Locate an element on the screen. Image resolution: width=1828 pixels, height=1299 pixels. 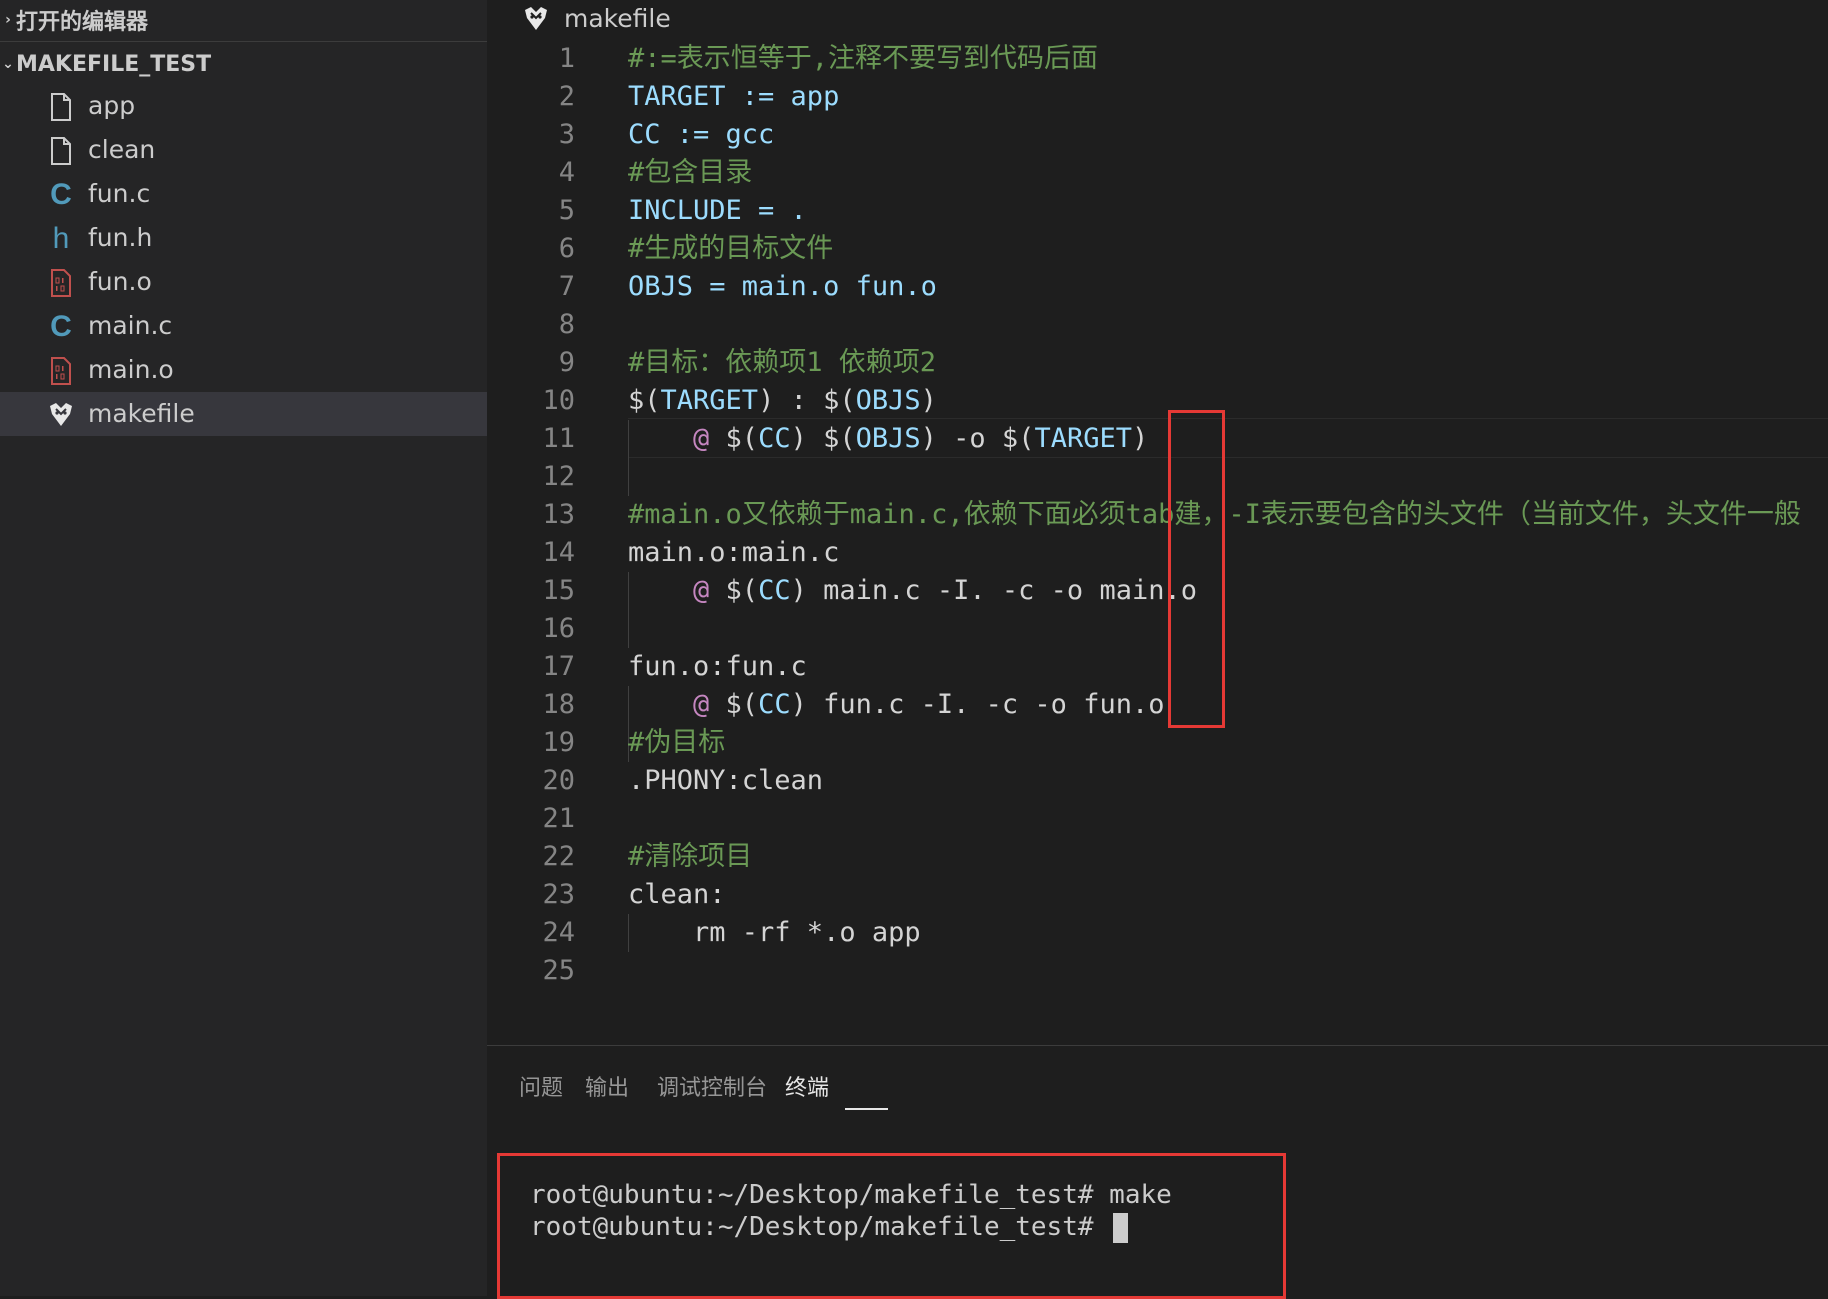
chevron-right-icon: › is located at coordinates (8, 20).